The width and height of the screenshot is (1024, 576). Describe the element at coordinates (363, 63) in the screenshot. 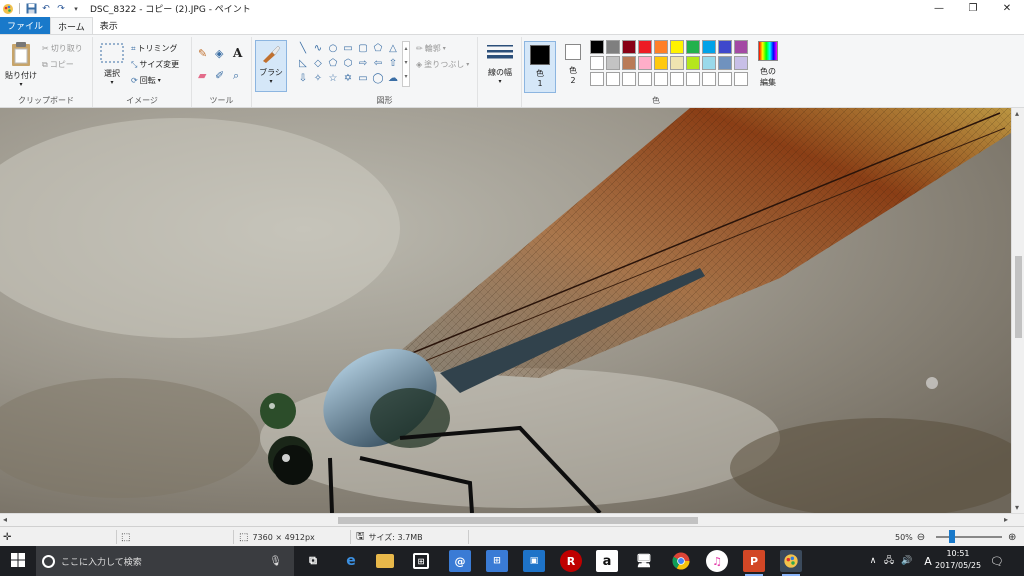

I see `right-arrow-shape-icon: ⇨` at that location.